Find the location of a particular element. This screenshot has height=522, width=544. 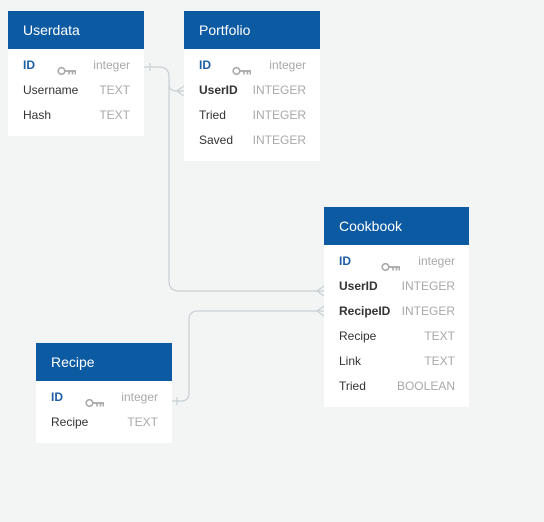

field-row: Saved INTEGER is located at coordinates (252, 140).